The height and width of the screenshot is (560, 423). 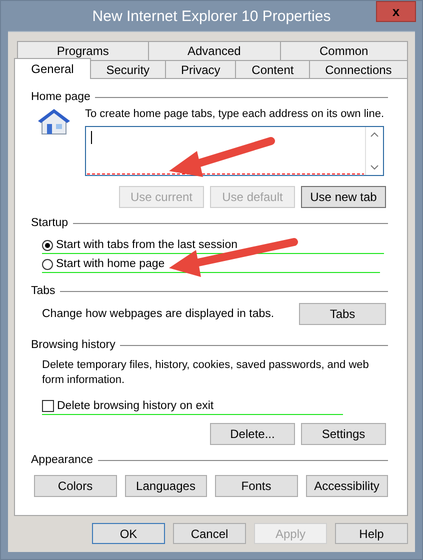 What do you see at coordinates (75, 486) in the screenshot?
I see `dialog-button: Colors` at bounding box center [75, 486].